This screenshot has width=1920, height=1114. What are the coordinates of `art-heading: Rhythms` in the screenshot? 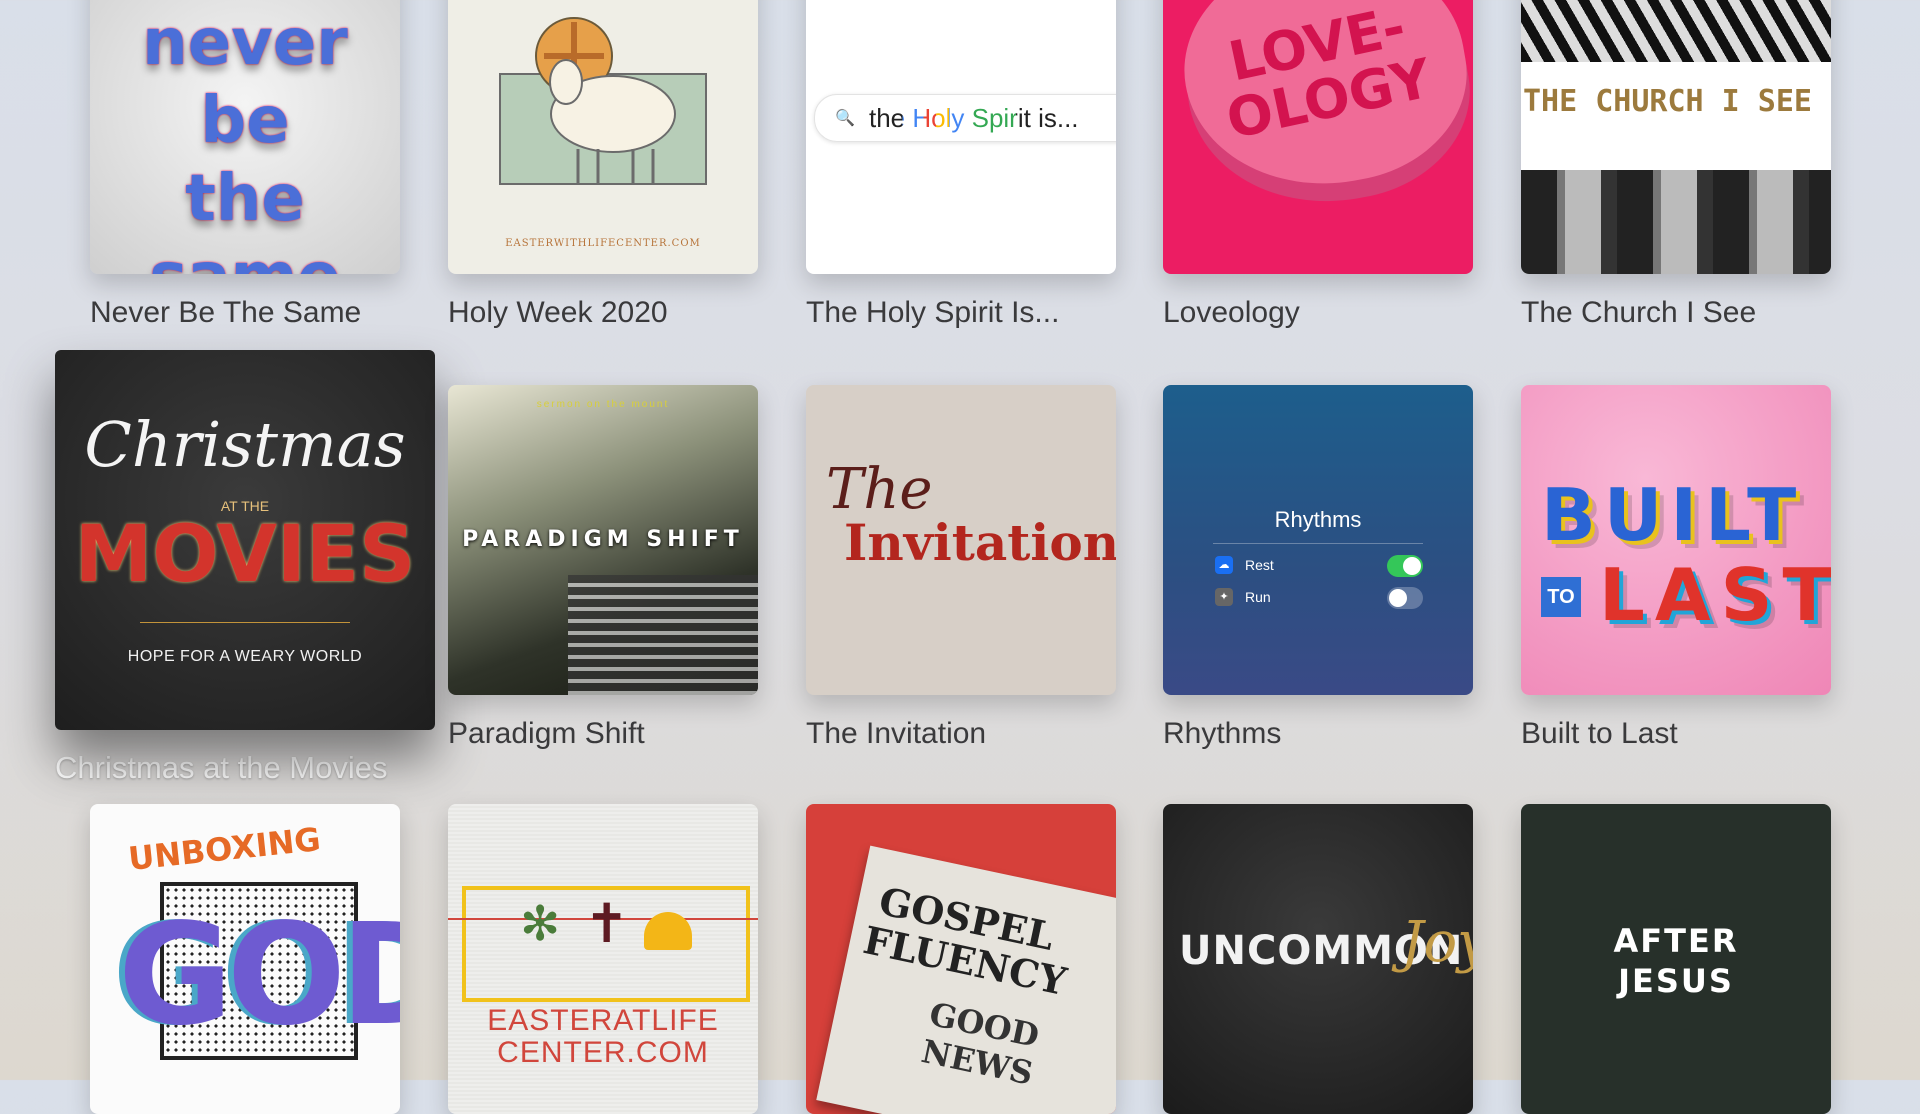 It's located at (1318, 519).